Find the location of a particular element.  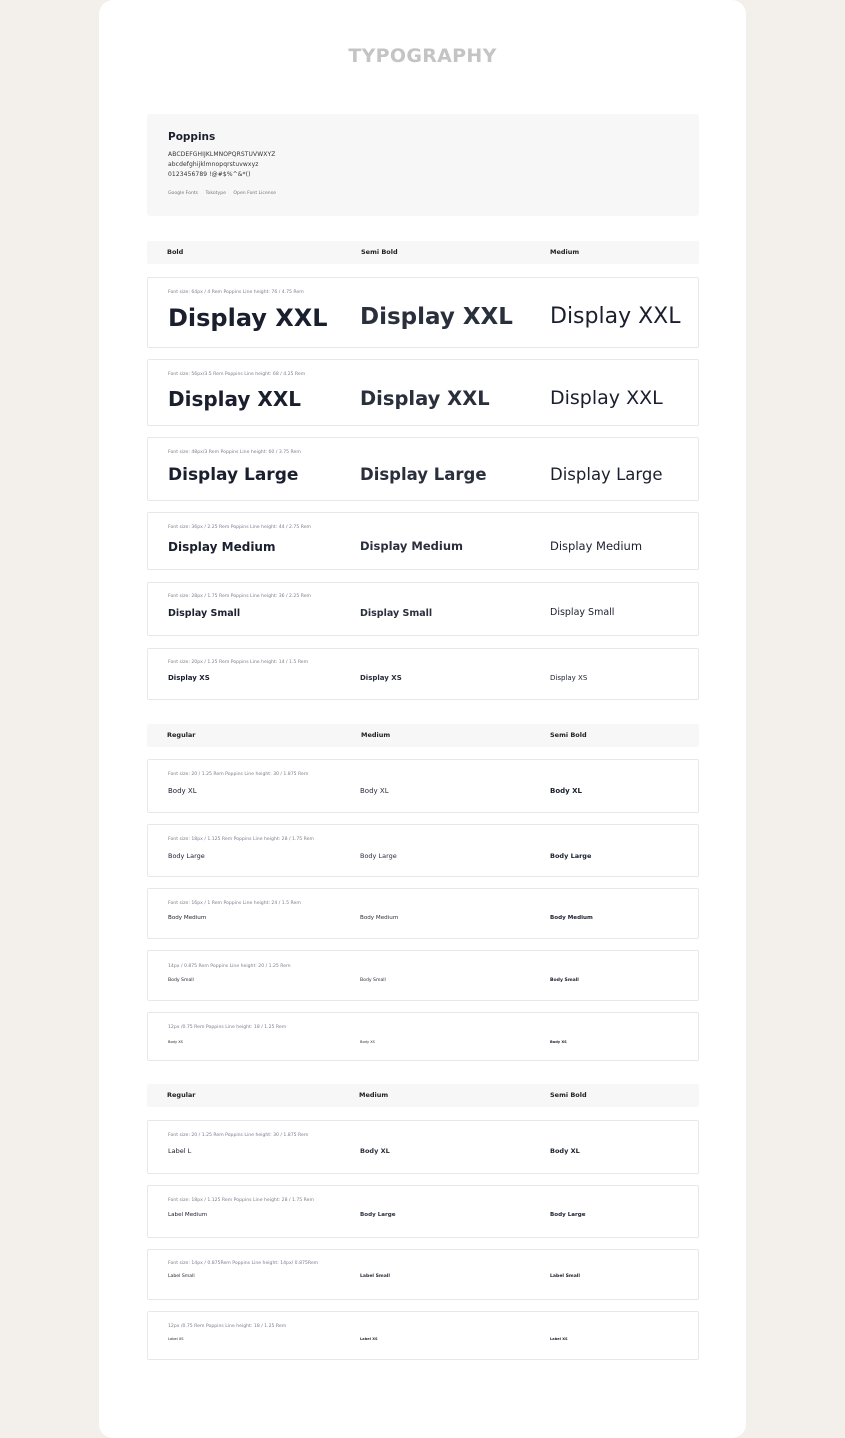

link-tokotype: Tokotype is located at coordinates (216, 193).